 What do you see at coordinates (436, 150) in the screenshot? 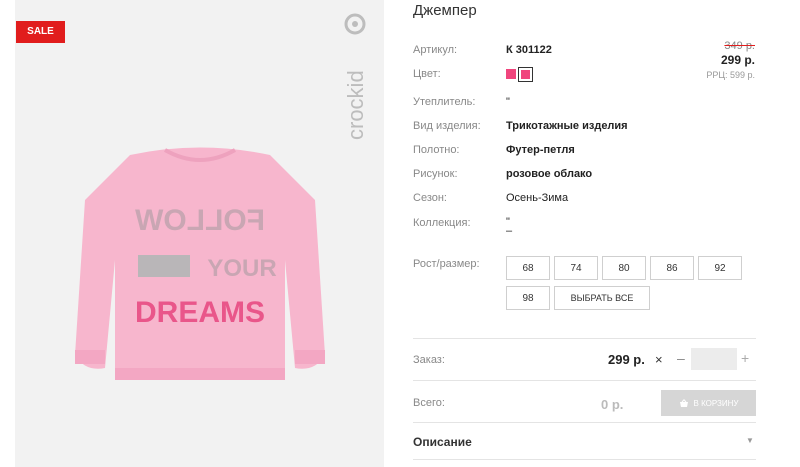
I see `fabric-label: Полотно:` at bounding box center [436, 150].